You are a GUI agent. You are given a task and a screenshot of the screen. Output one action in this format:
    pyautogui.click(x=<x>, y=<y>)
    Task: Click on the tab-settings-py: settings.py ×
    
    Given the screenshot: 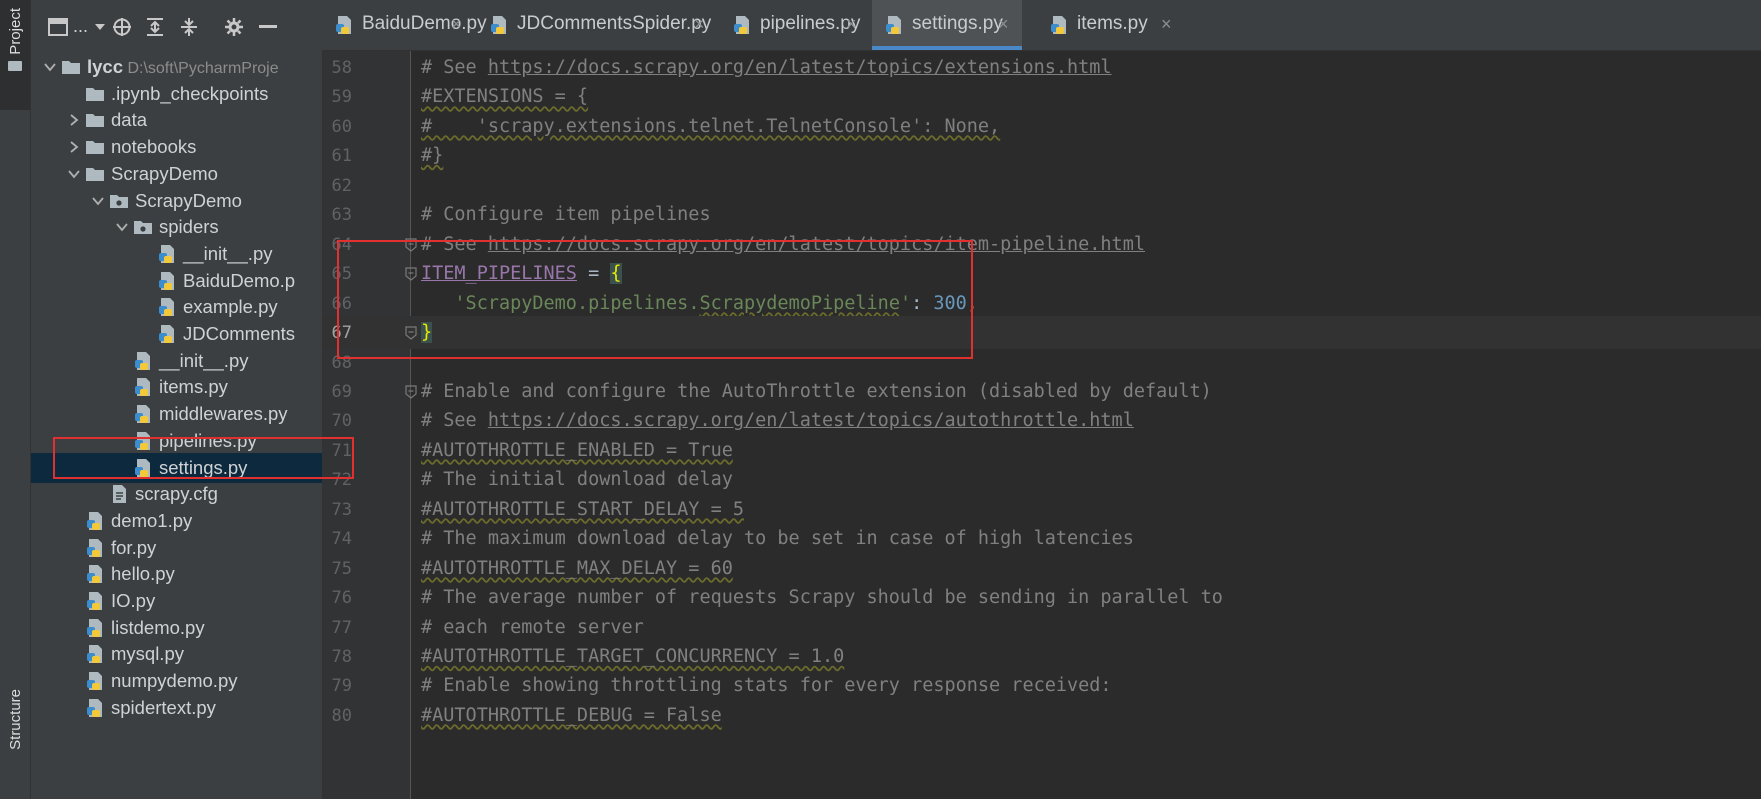 What is the action you would take?
    pyautogui.click(x=947, y=25)
    